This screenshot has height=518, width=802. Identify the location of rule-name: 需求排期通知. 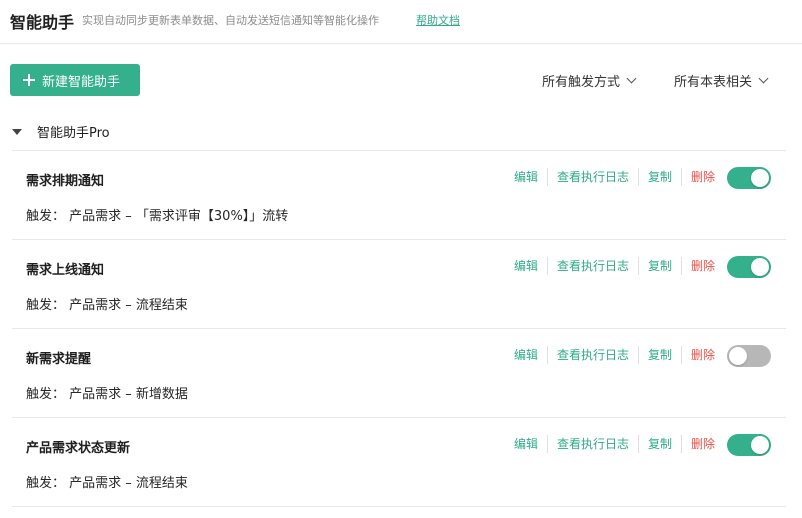
(65, 181).